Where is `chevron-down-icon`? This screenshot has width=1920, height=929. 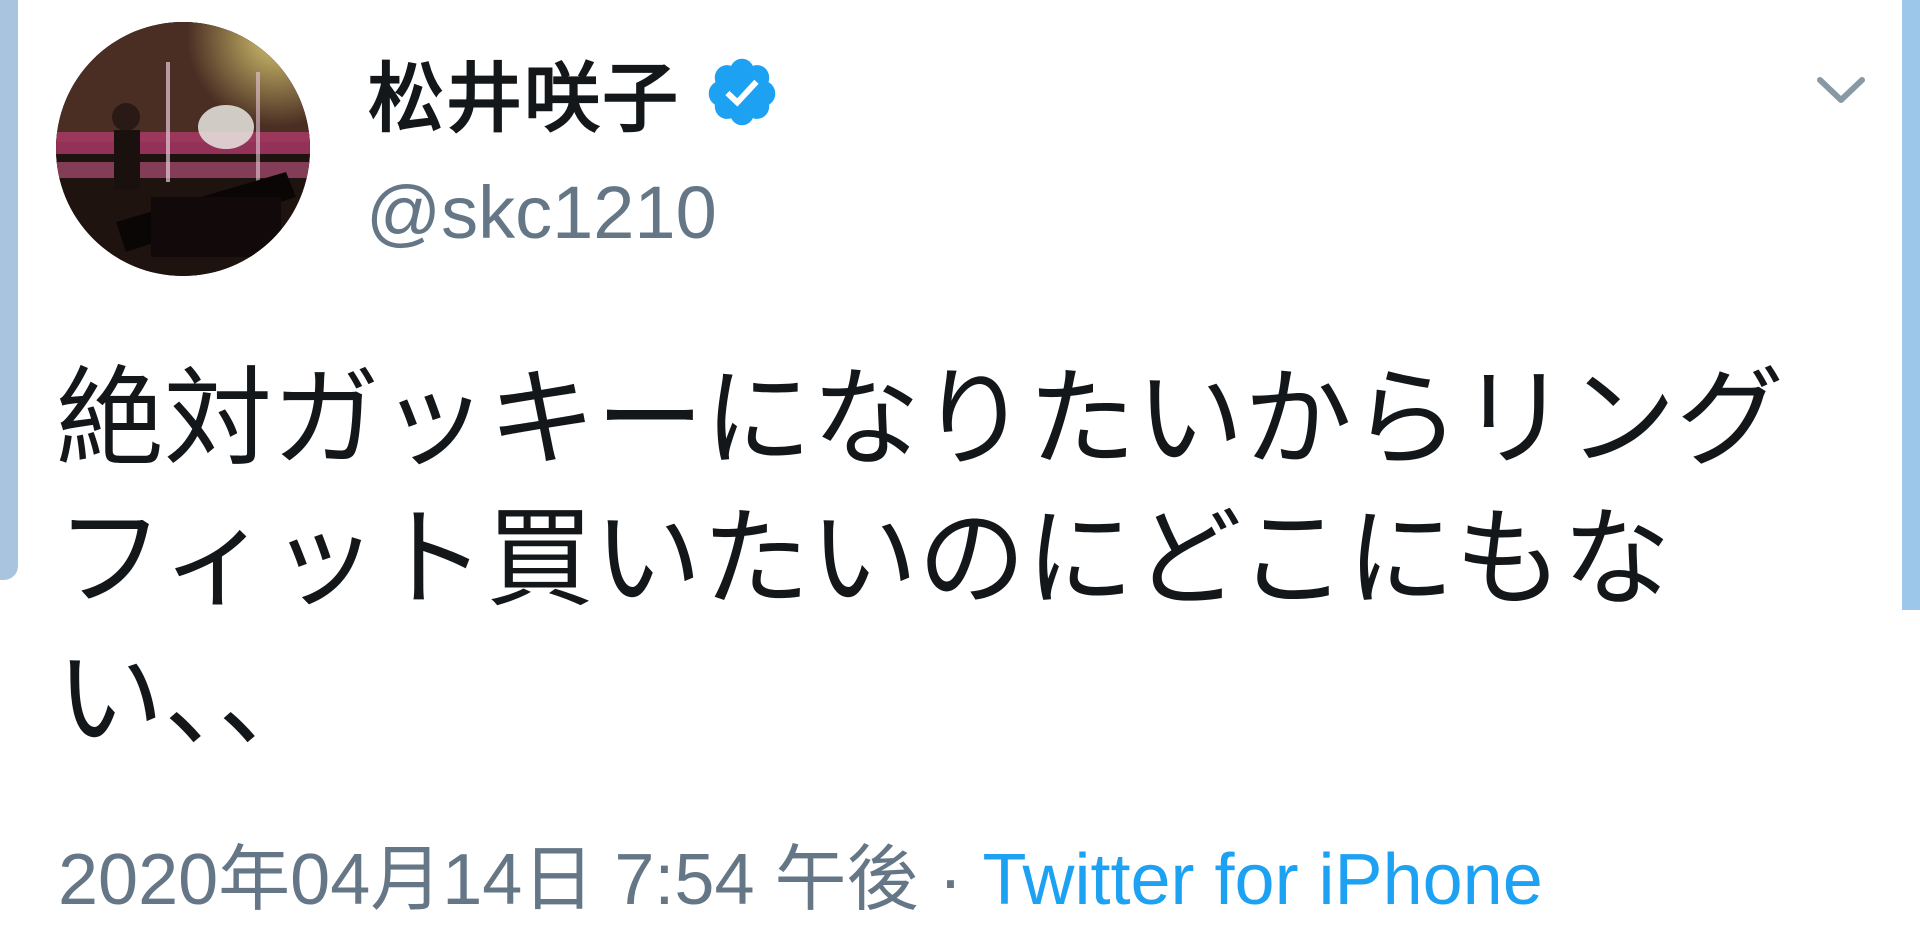
chevron-down-icon is located at coordinates (1841, 90).